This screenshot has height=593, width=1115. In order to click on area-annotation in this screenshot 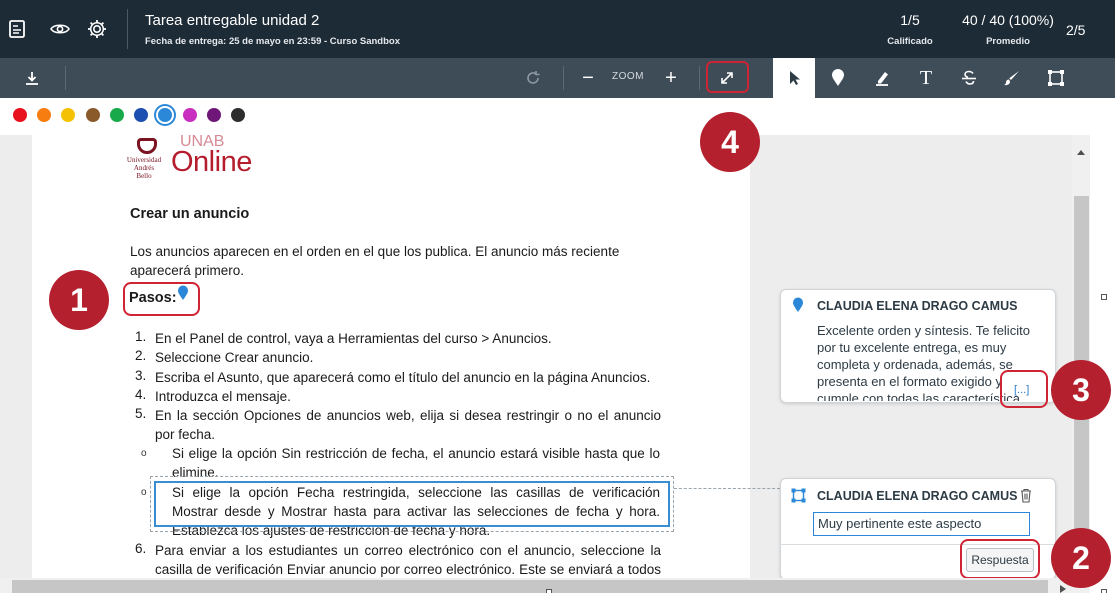, I will do `click(412, 504)`.